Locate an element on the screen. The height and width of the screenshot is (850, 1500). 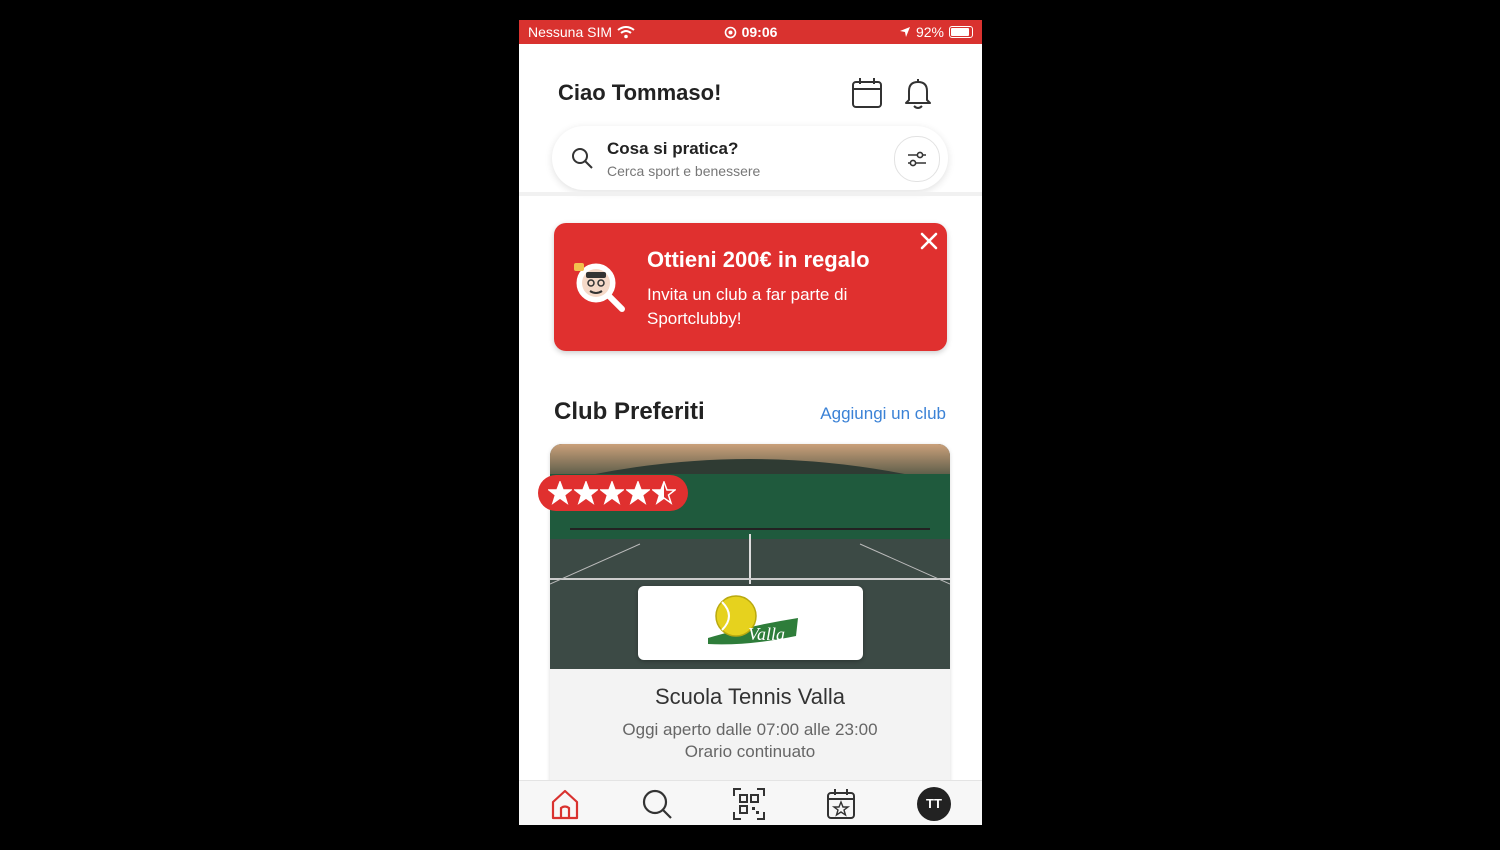
status-right: 92% is located at coordinates (936, 32).